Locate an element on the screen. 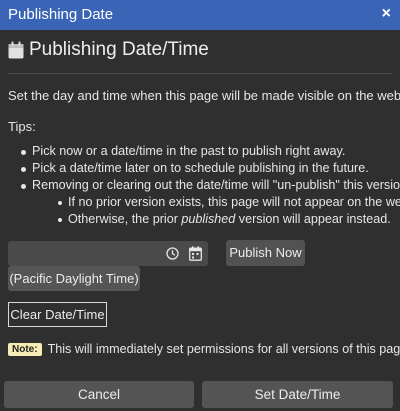 The image size is (400, 411). dialog-title: Publishing Date is located at coordinates (61, 14).